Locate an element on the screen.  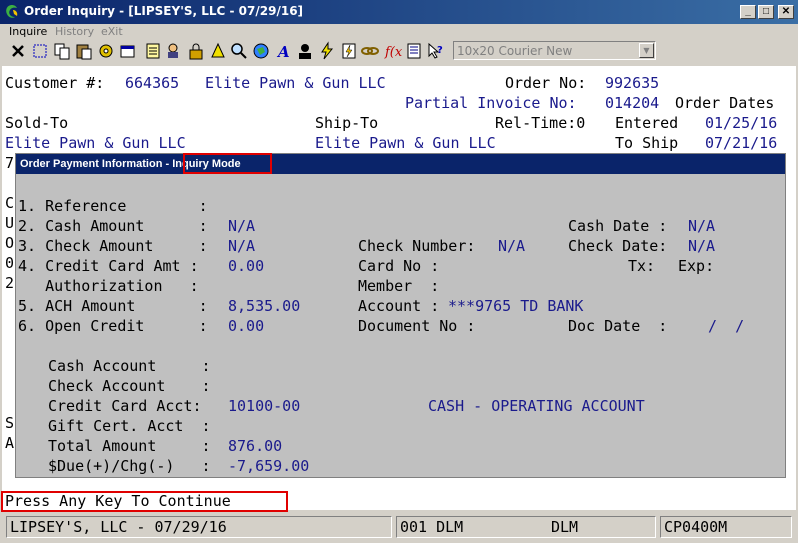
settings-icon is located at coordinates (106, 51).